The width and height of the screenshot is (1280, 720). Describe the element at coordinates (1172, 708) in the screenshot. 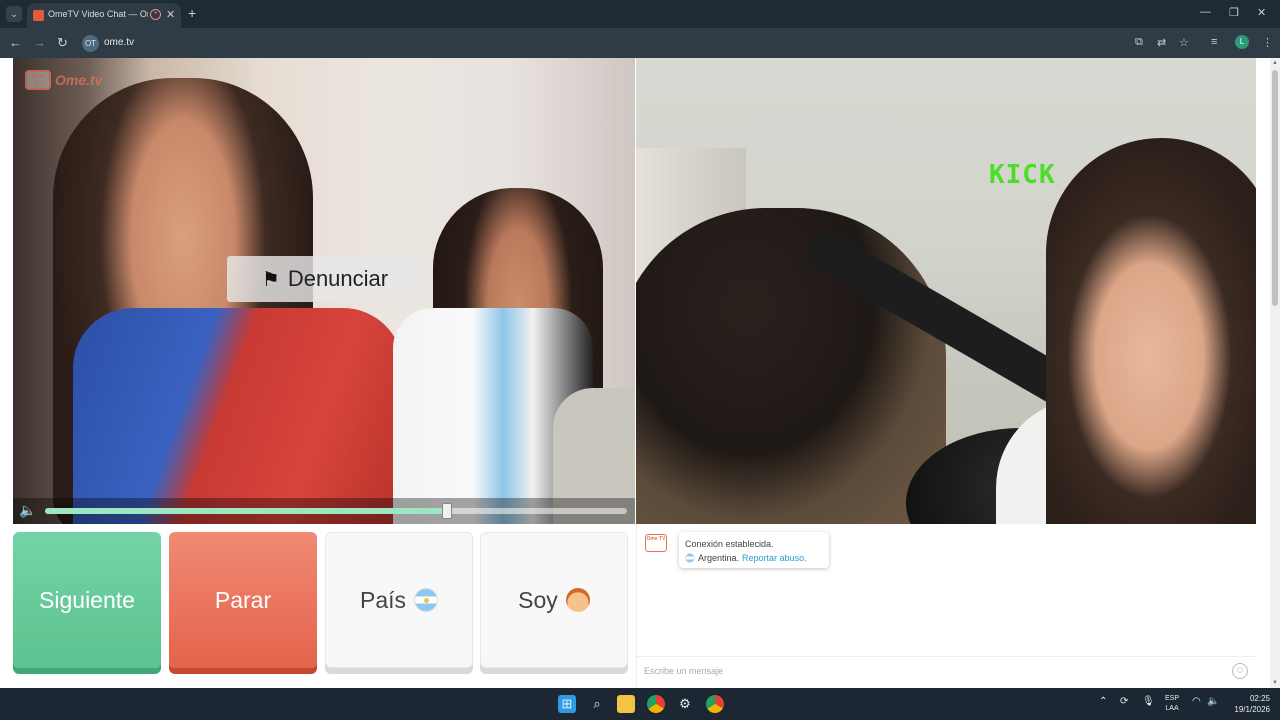

I see `language-layout: LAA` at that location.